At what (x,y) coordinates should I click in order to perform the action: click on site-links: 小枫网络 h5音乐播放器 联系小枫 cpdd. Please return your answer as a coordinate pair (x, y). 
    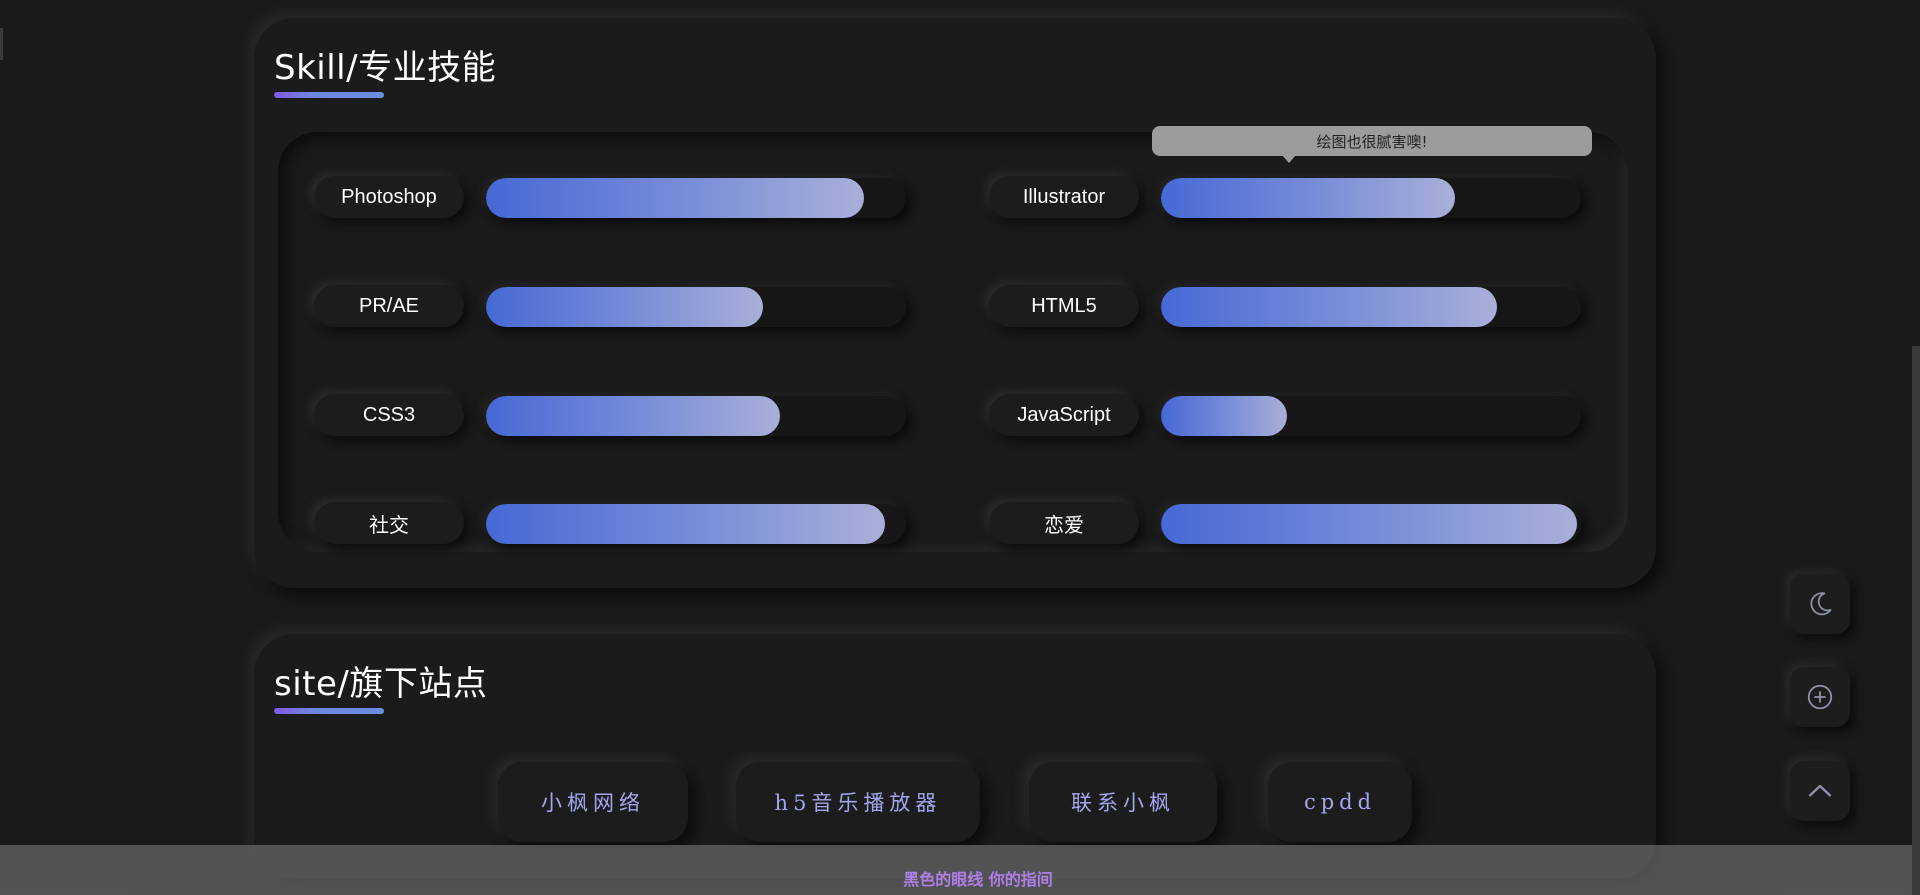
    Looking at the image, I should click on (955, 807).